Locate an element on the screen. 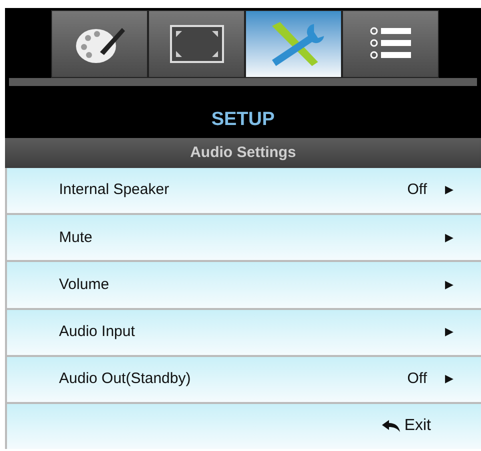  list-icon is located at coordinates (390, 44).